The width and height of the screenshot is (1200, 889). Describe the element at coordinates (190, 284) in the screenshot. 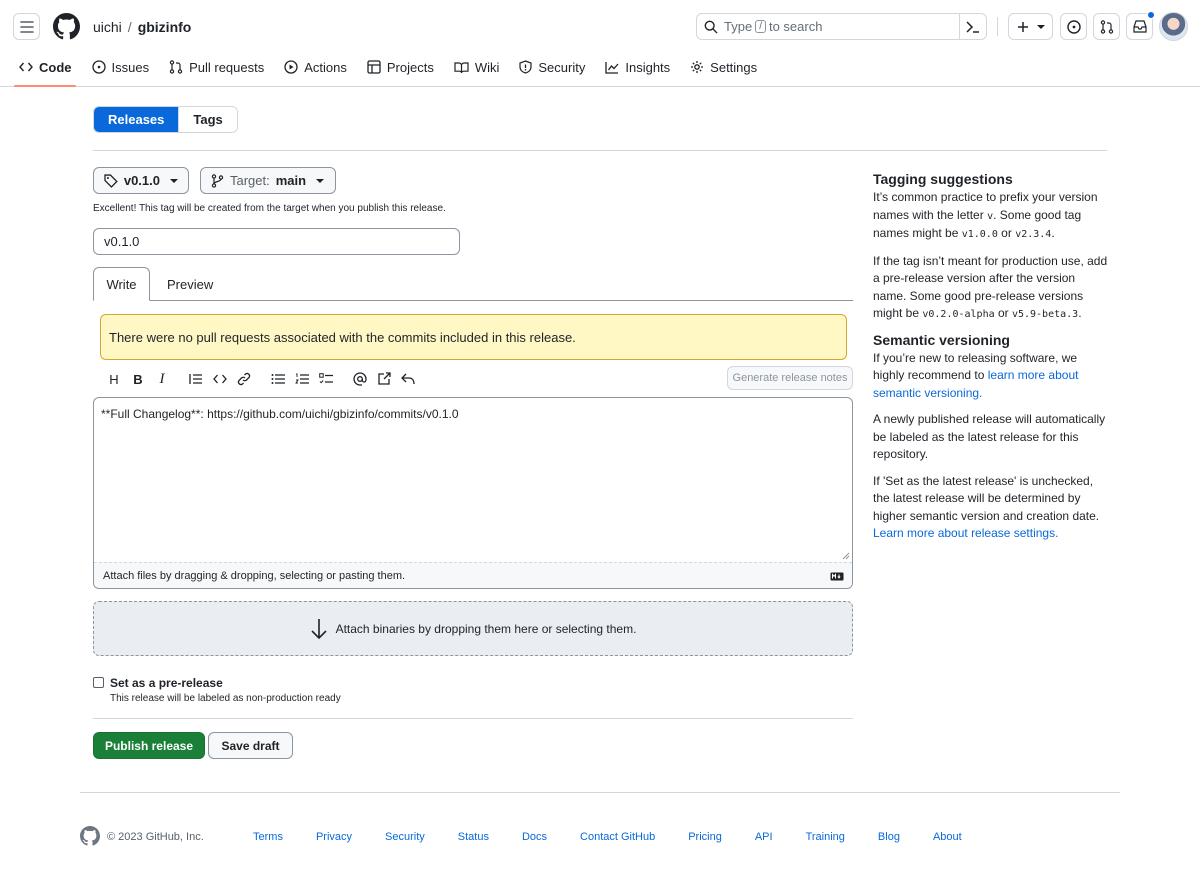

I see `tab-preview: Preview` at that location.